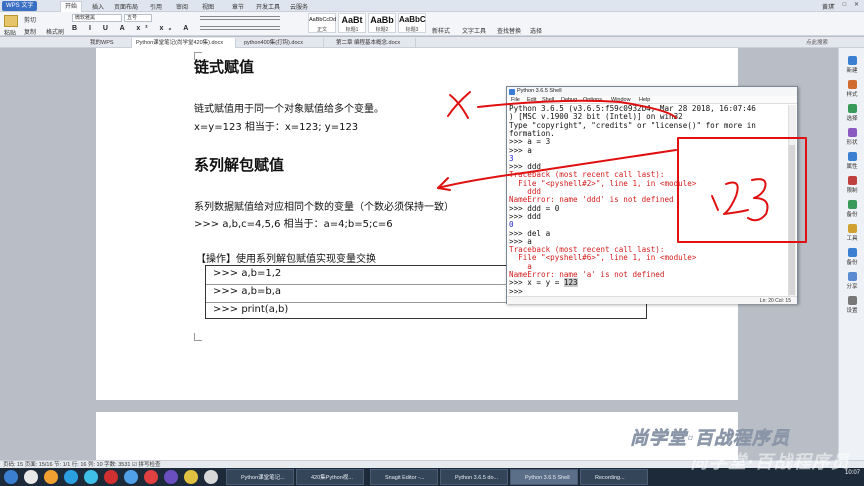 The height and width of the screenshot is (486, 864). I want to click on sidebar-item-label: 限制, so click(852, 191).